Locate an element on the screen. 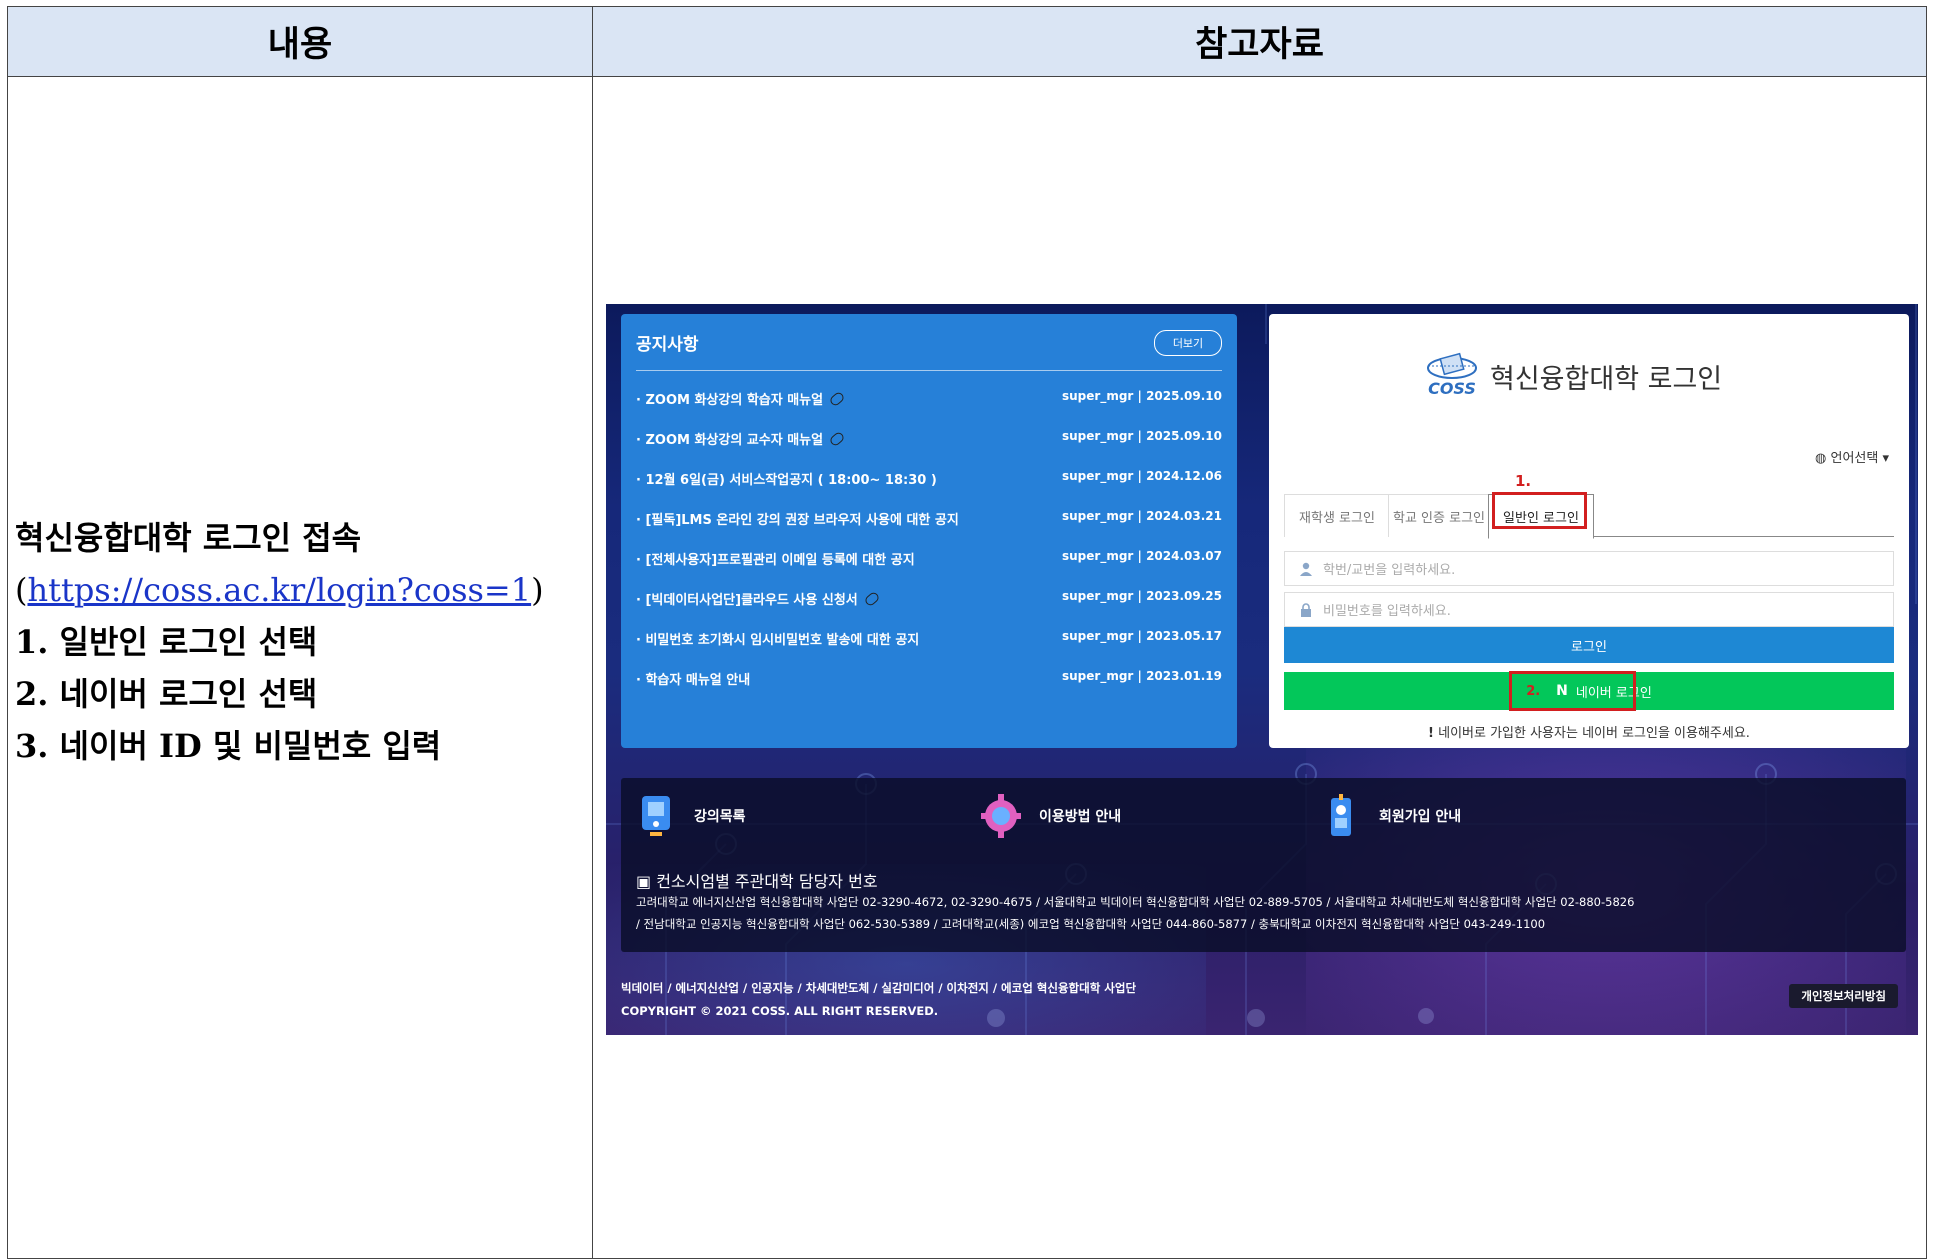 The height and width of the screenshot is (1259, 1934). notice-item-title: · [빅데이터사업단]클라우드 사용 신청서 is located at coordinates (747, 600).